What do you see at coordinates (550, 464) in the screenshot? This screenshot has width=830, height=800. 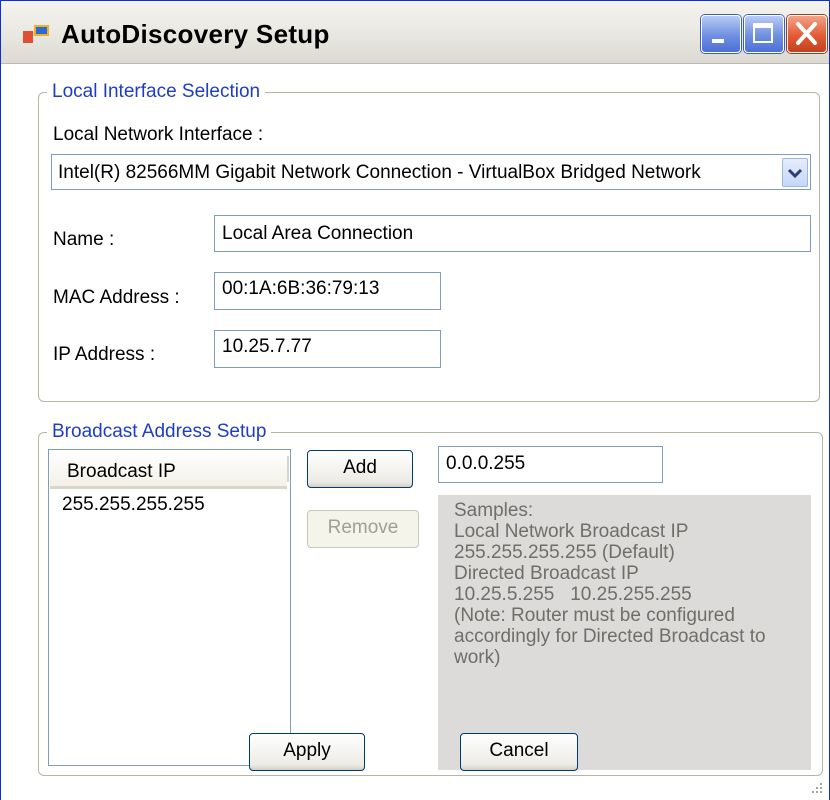 I see `broadcast-ip-input: 0.0.0.255` at bounding box center [550, 464].